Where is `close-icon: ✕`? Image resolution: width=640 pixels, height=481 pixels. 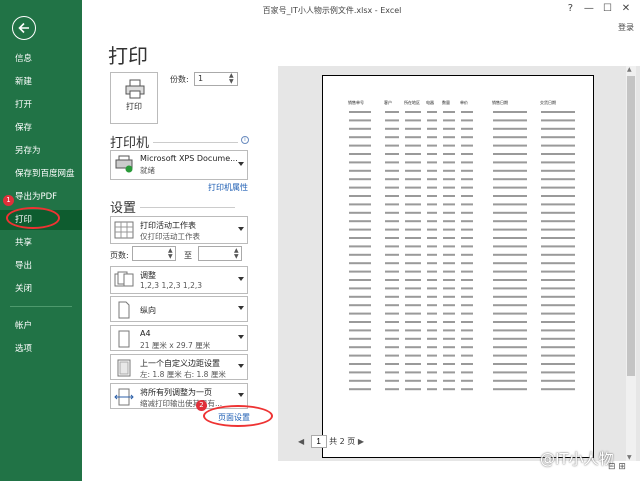 close-icon: ✕ is located at coordinates (626, 8).